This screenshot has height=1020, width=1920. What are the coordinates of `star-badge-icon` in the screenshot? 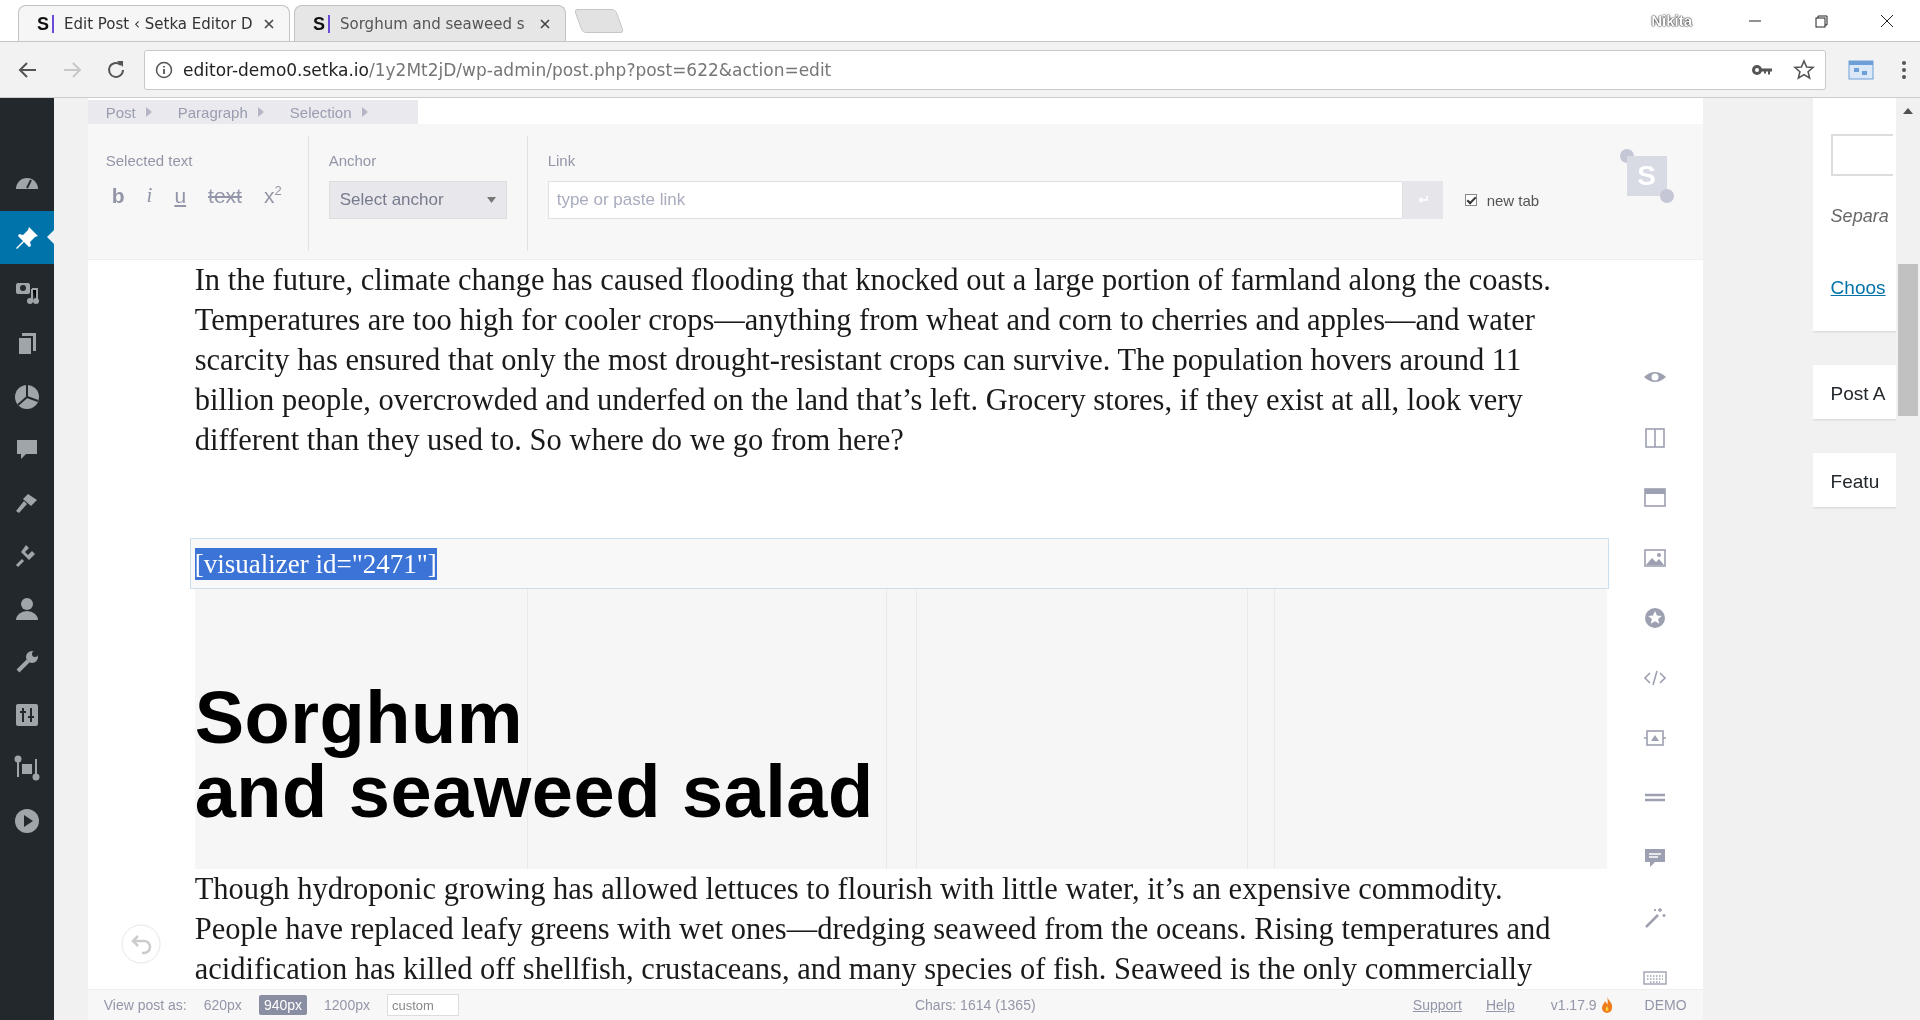 It's located at (1654, 618).